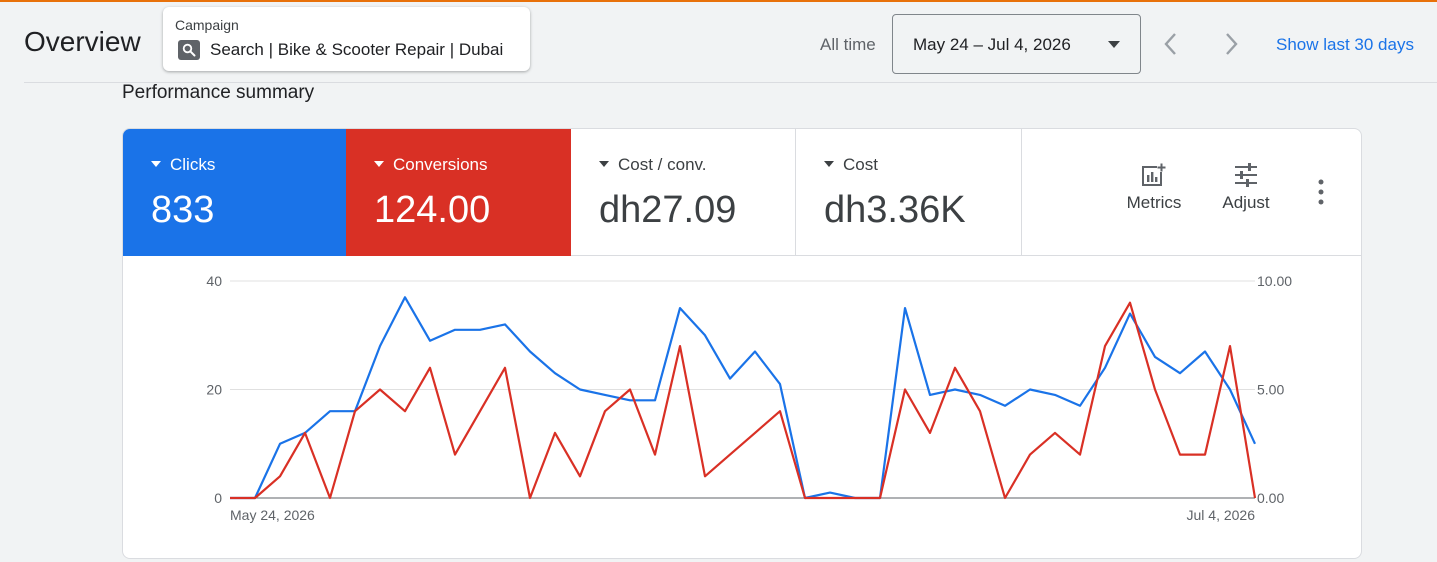  Describe the element at coordinates (357, 49) in the screenshot. I see `campaign-name: Search | Bike & Scooter Repair | Dubai` at that location.